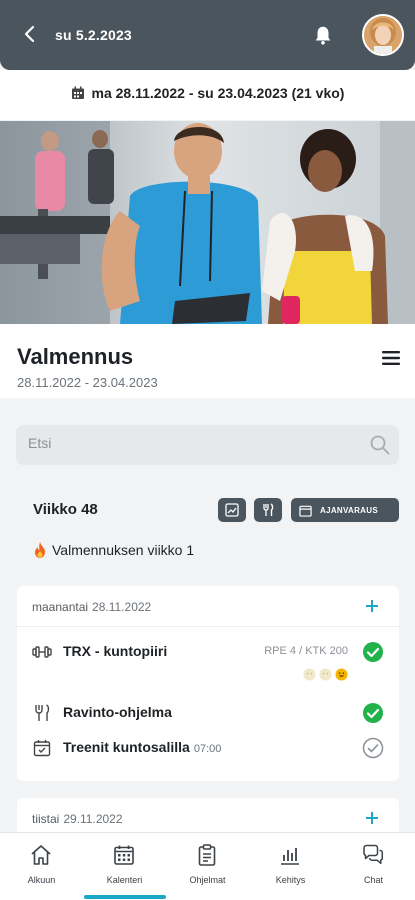 The height and width of the screenshot is (900, 415). Describe the element at coordinates (41, 855) in the screenshot. I see `home-icon` at that location.